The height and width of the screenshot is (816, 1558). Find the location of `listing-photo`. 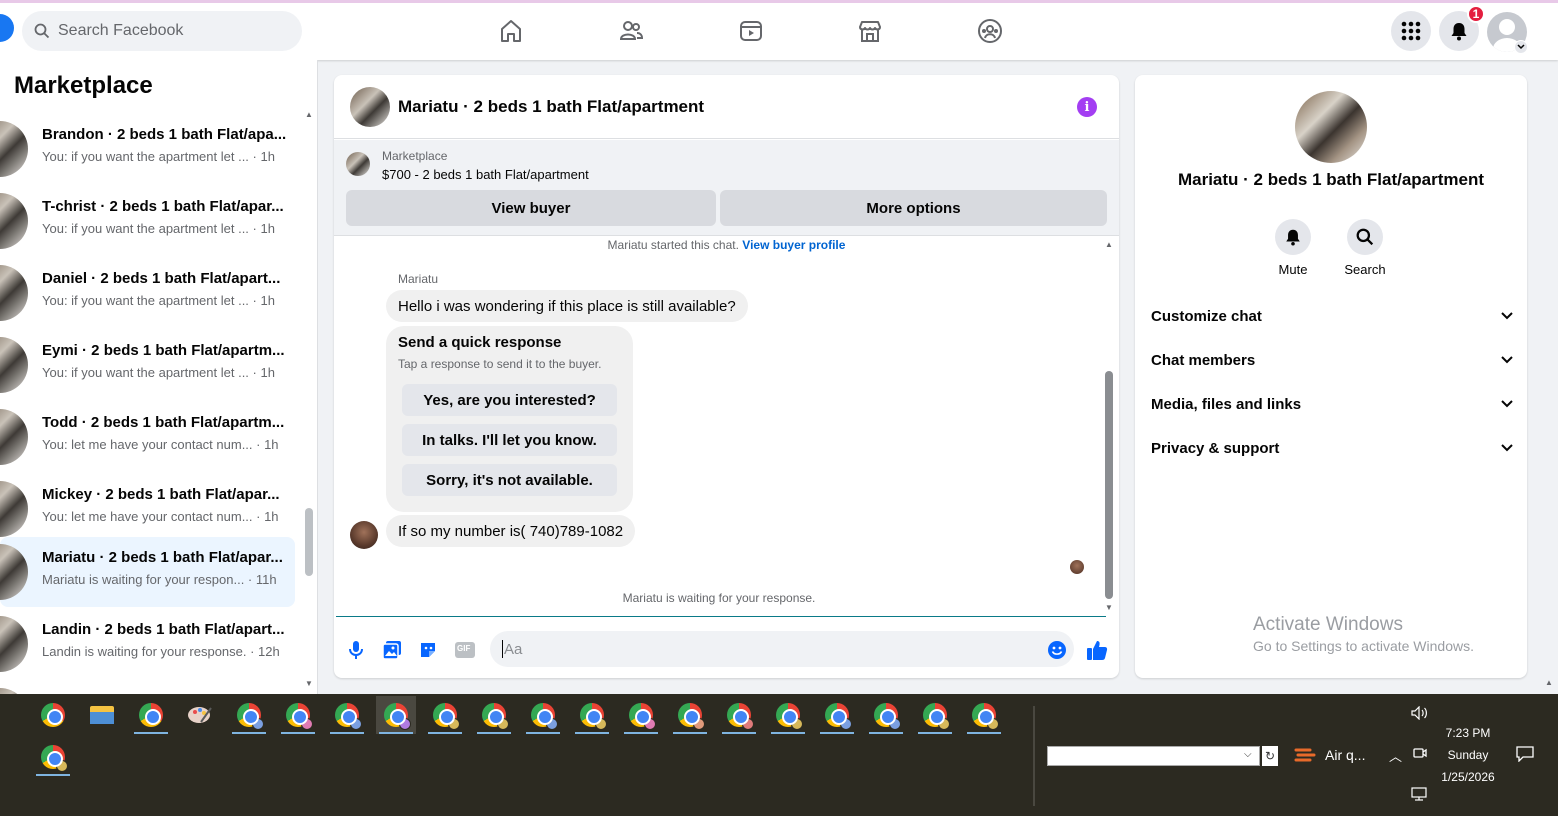

listing-photo is located at coordinates (1331, 127).